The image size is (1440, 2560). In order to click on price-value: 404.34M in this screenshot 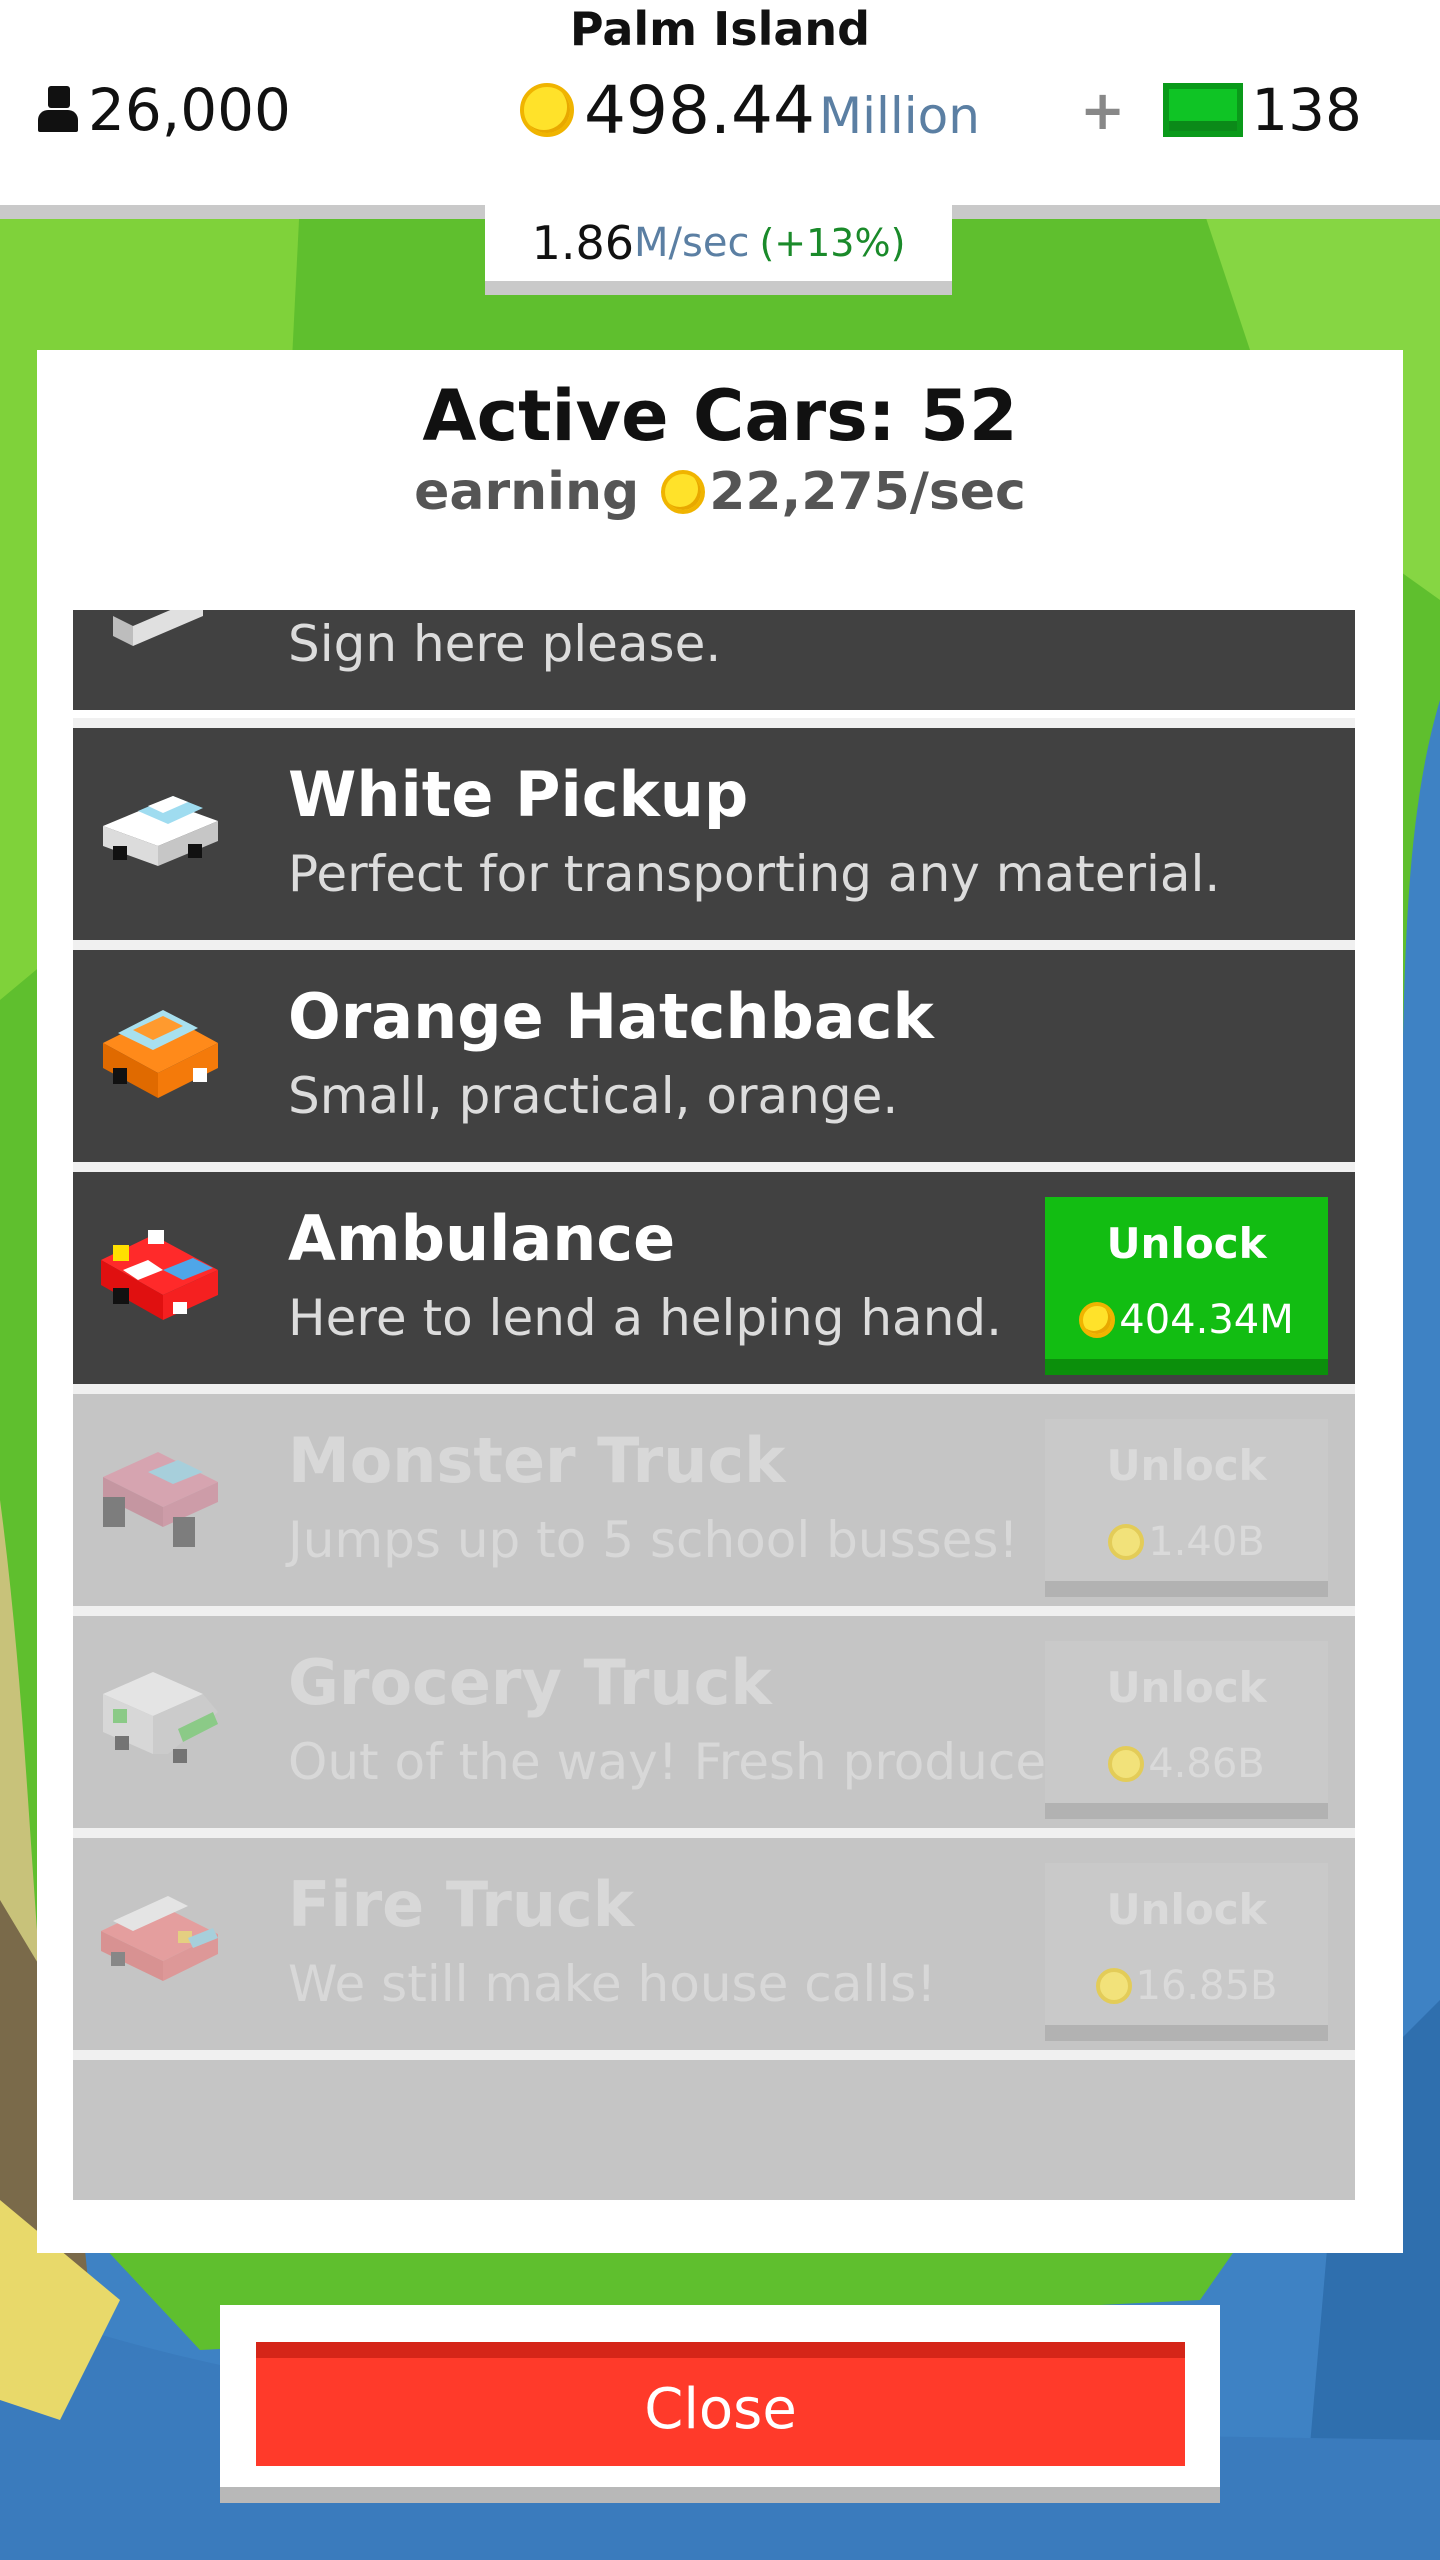, I will do `click(1206, 1320)`.